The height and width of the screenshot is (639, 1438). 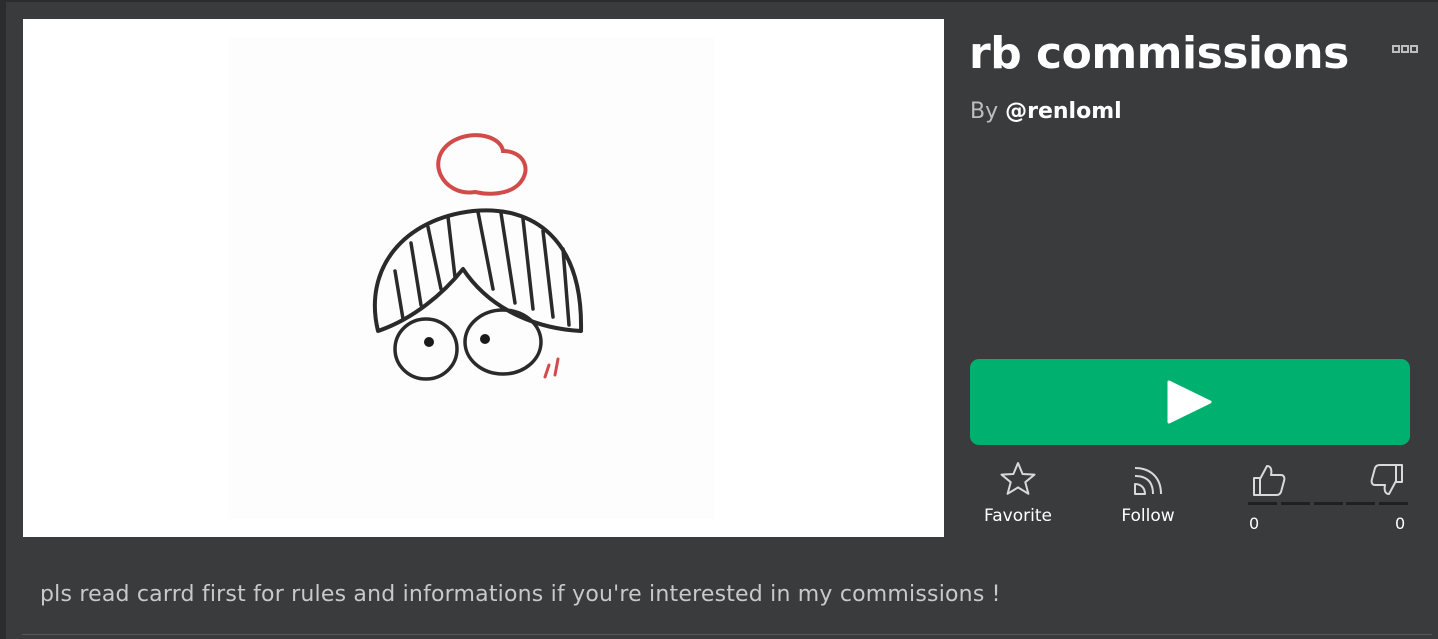 What do you see at coordinates (1018, 516) in the screenshot?
I see `favorite-label: Favorite` at bounding box center [1018, 516].